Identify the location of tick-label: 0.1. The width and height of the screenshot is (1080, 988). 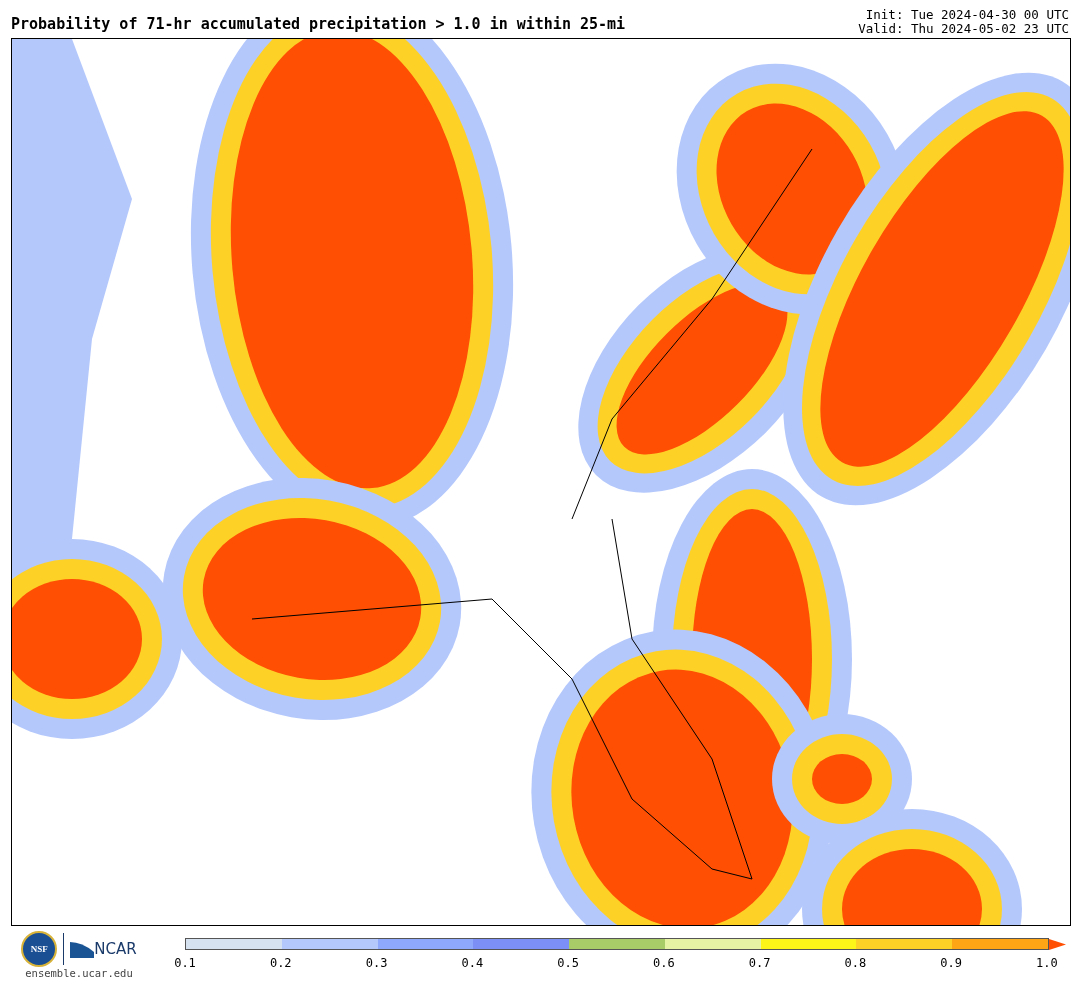
(185, 963).